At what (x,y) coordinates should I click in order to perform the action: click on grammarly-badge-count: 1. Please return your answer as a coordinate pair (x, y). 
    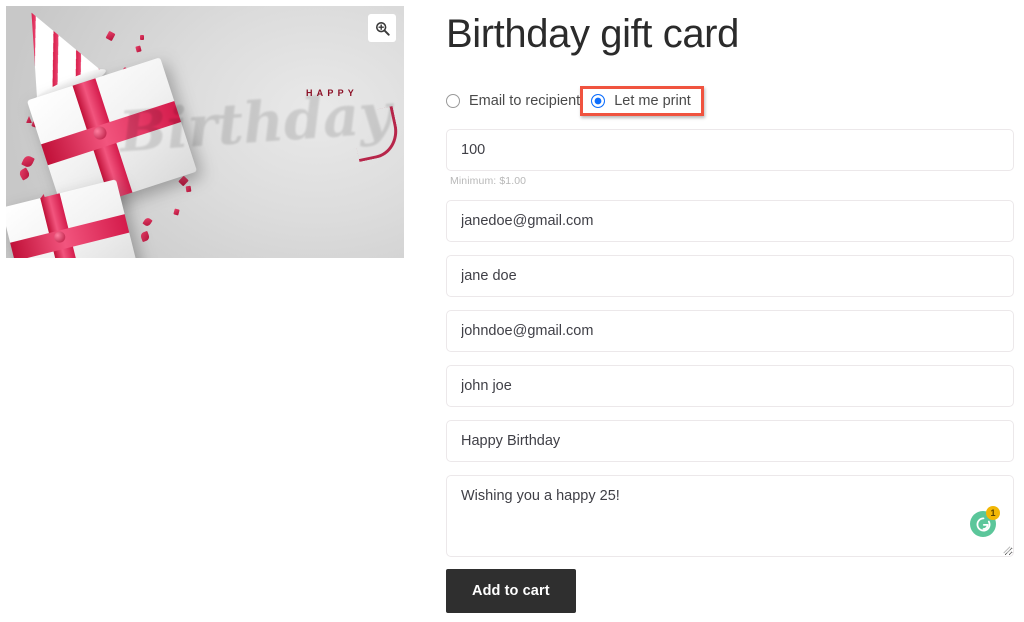
    Looking at the image, I should click on (993, 513).